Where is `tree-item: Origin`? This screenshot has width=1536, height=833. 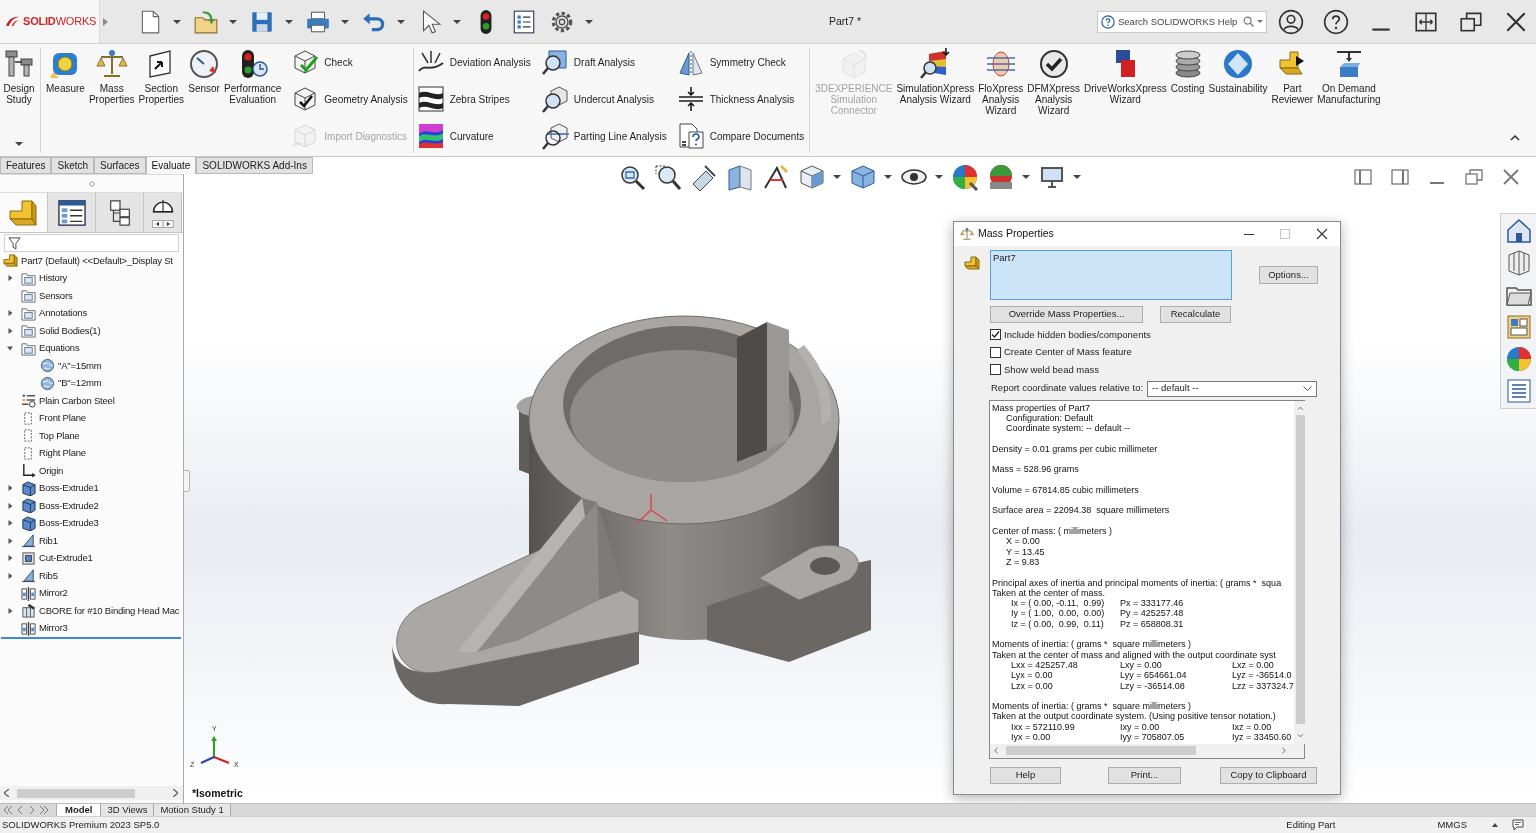
tree-item: Origin is located at coordinates (51, 470).